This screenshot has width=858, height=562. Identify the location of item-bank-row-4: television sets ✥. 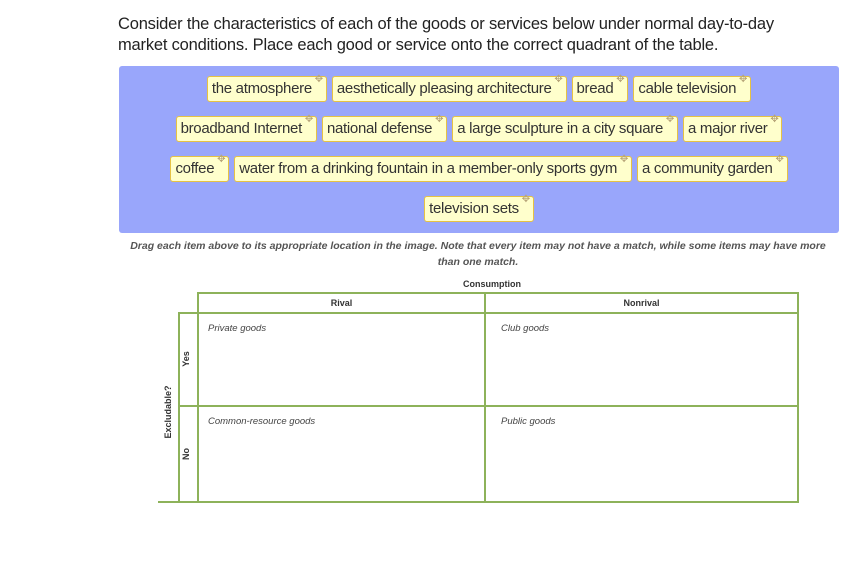
(479, 208).